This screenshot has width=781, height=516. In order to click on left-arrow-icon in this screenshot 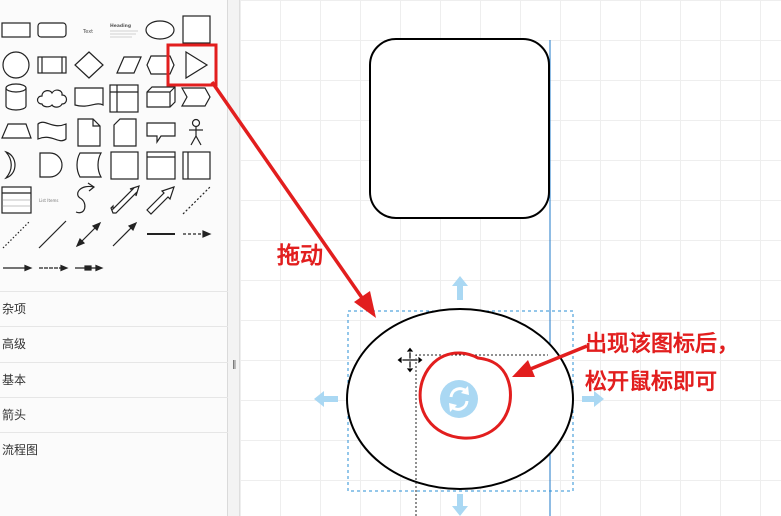, I will do `click(326, 399)`.